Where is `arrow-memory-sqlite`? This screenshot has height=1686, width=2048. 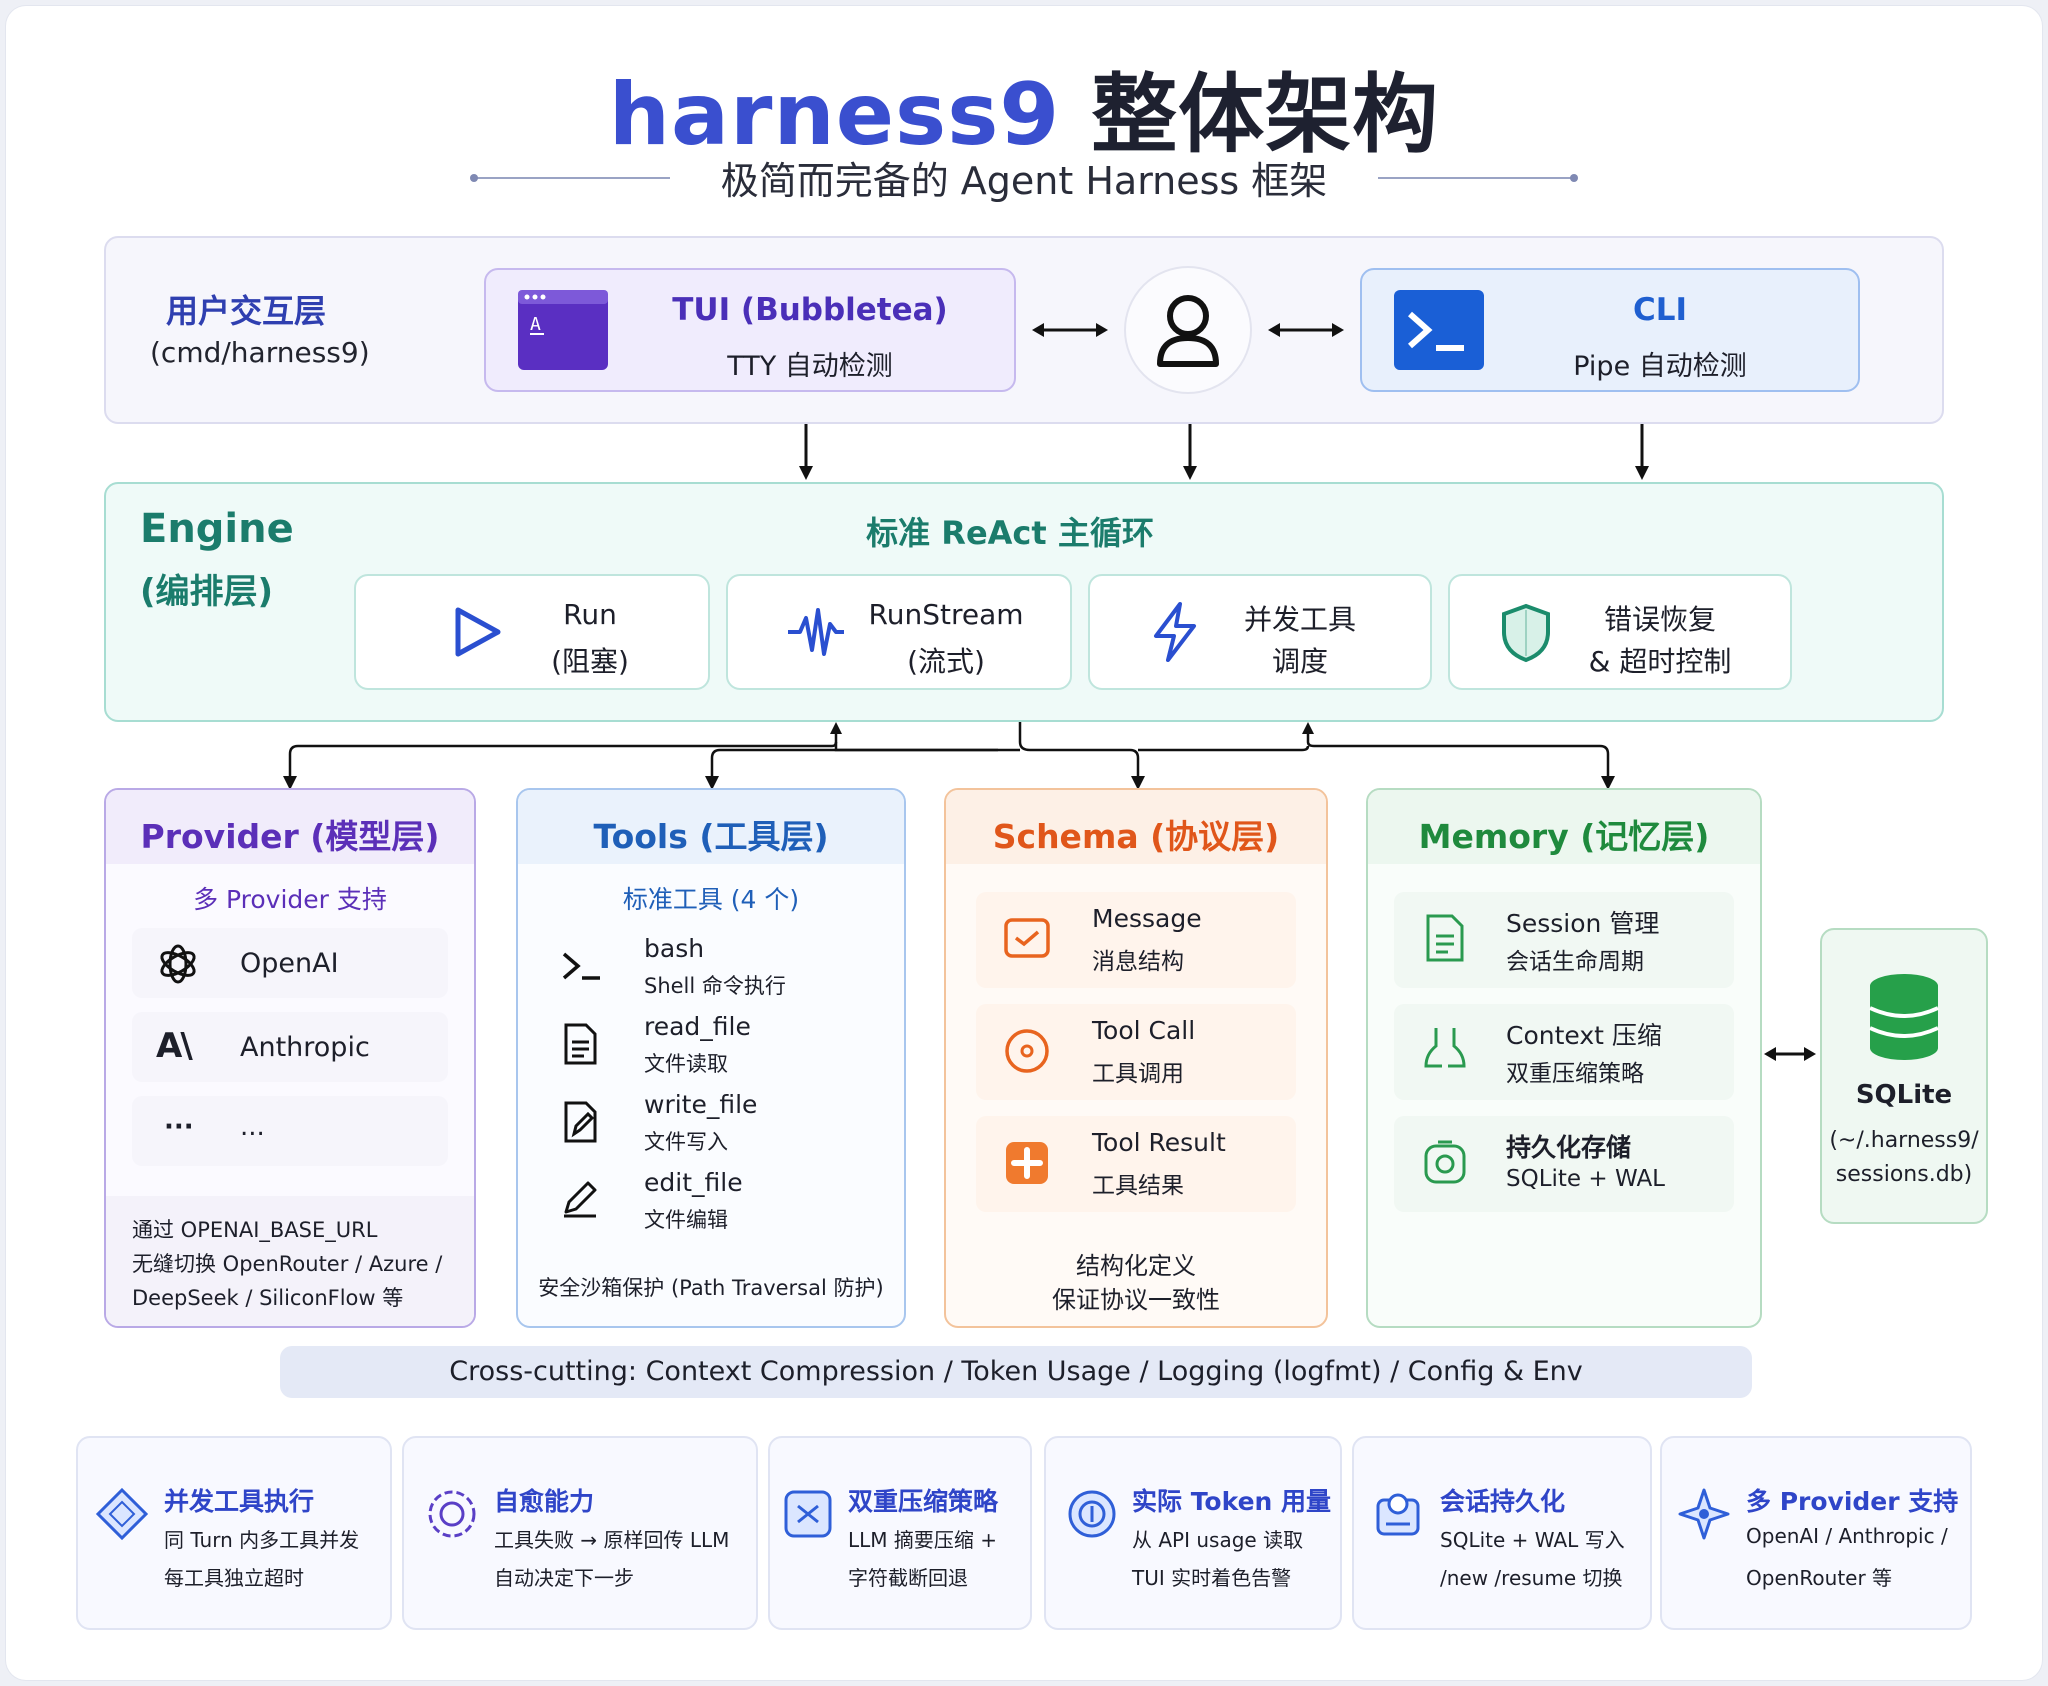 arrow-memory-sqlite is located at coordinates (1790, 1054).